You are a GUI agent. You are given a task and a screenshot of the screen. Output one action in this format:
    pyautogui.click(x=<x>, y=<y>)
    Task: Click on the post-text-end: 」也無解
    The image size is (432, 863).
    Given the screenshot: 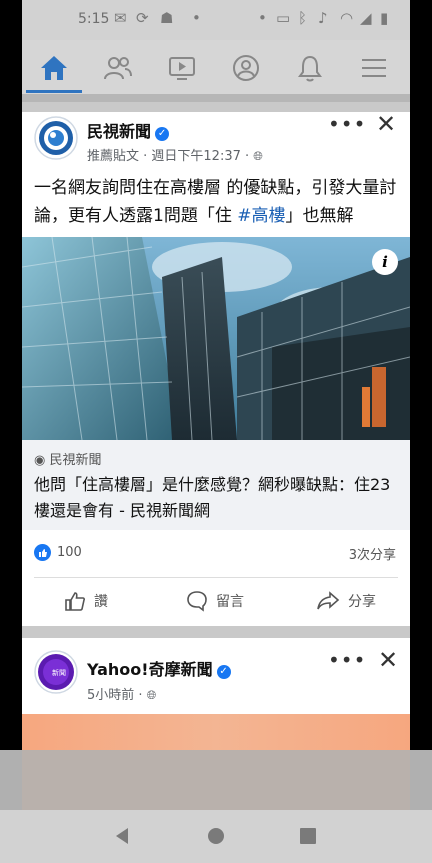 What is the action you would take?
    pyautogui.click(x=319, y=216)
    